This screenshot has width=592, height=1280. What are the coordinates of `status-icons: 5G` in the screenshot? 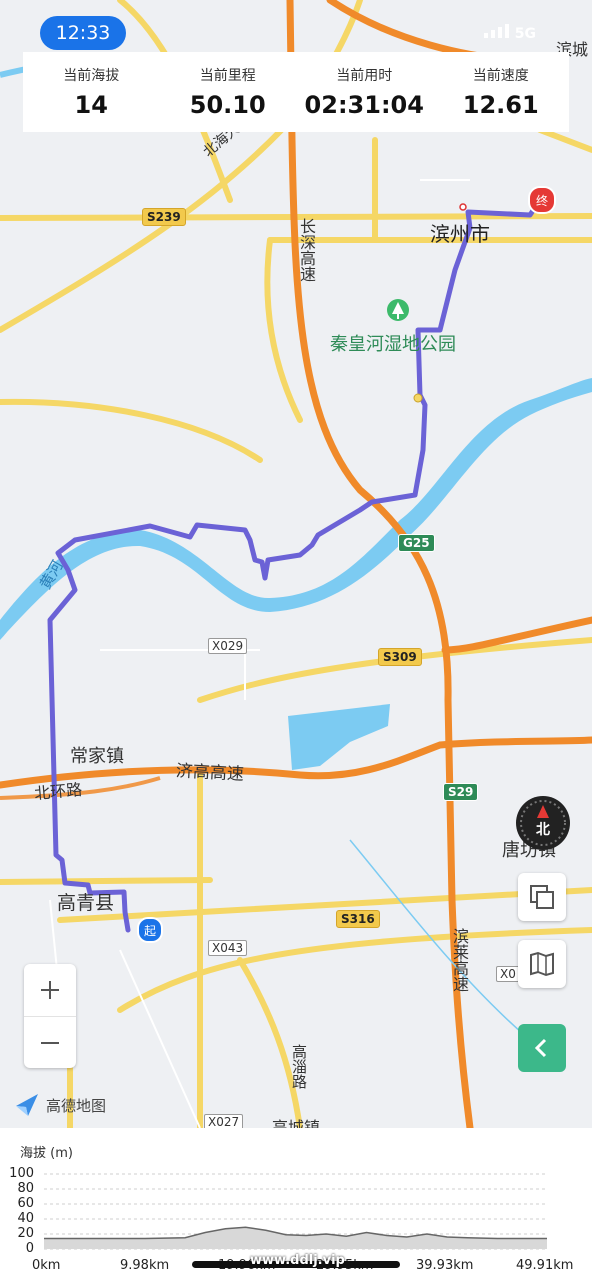 It's located at (509, 33).